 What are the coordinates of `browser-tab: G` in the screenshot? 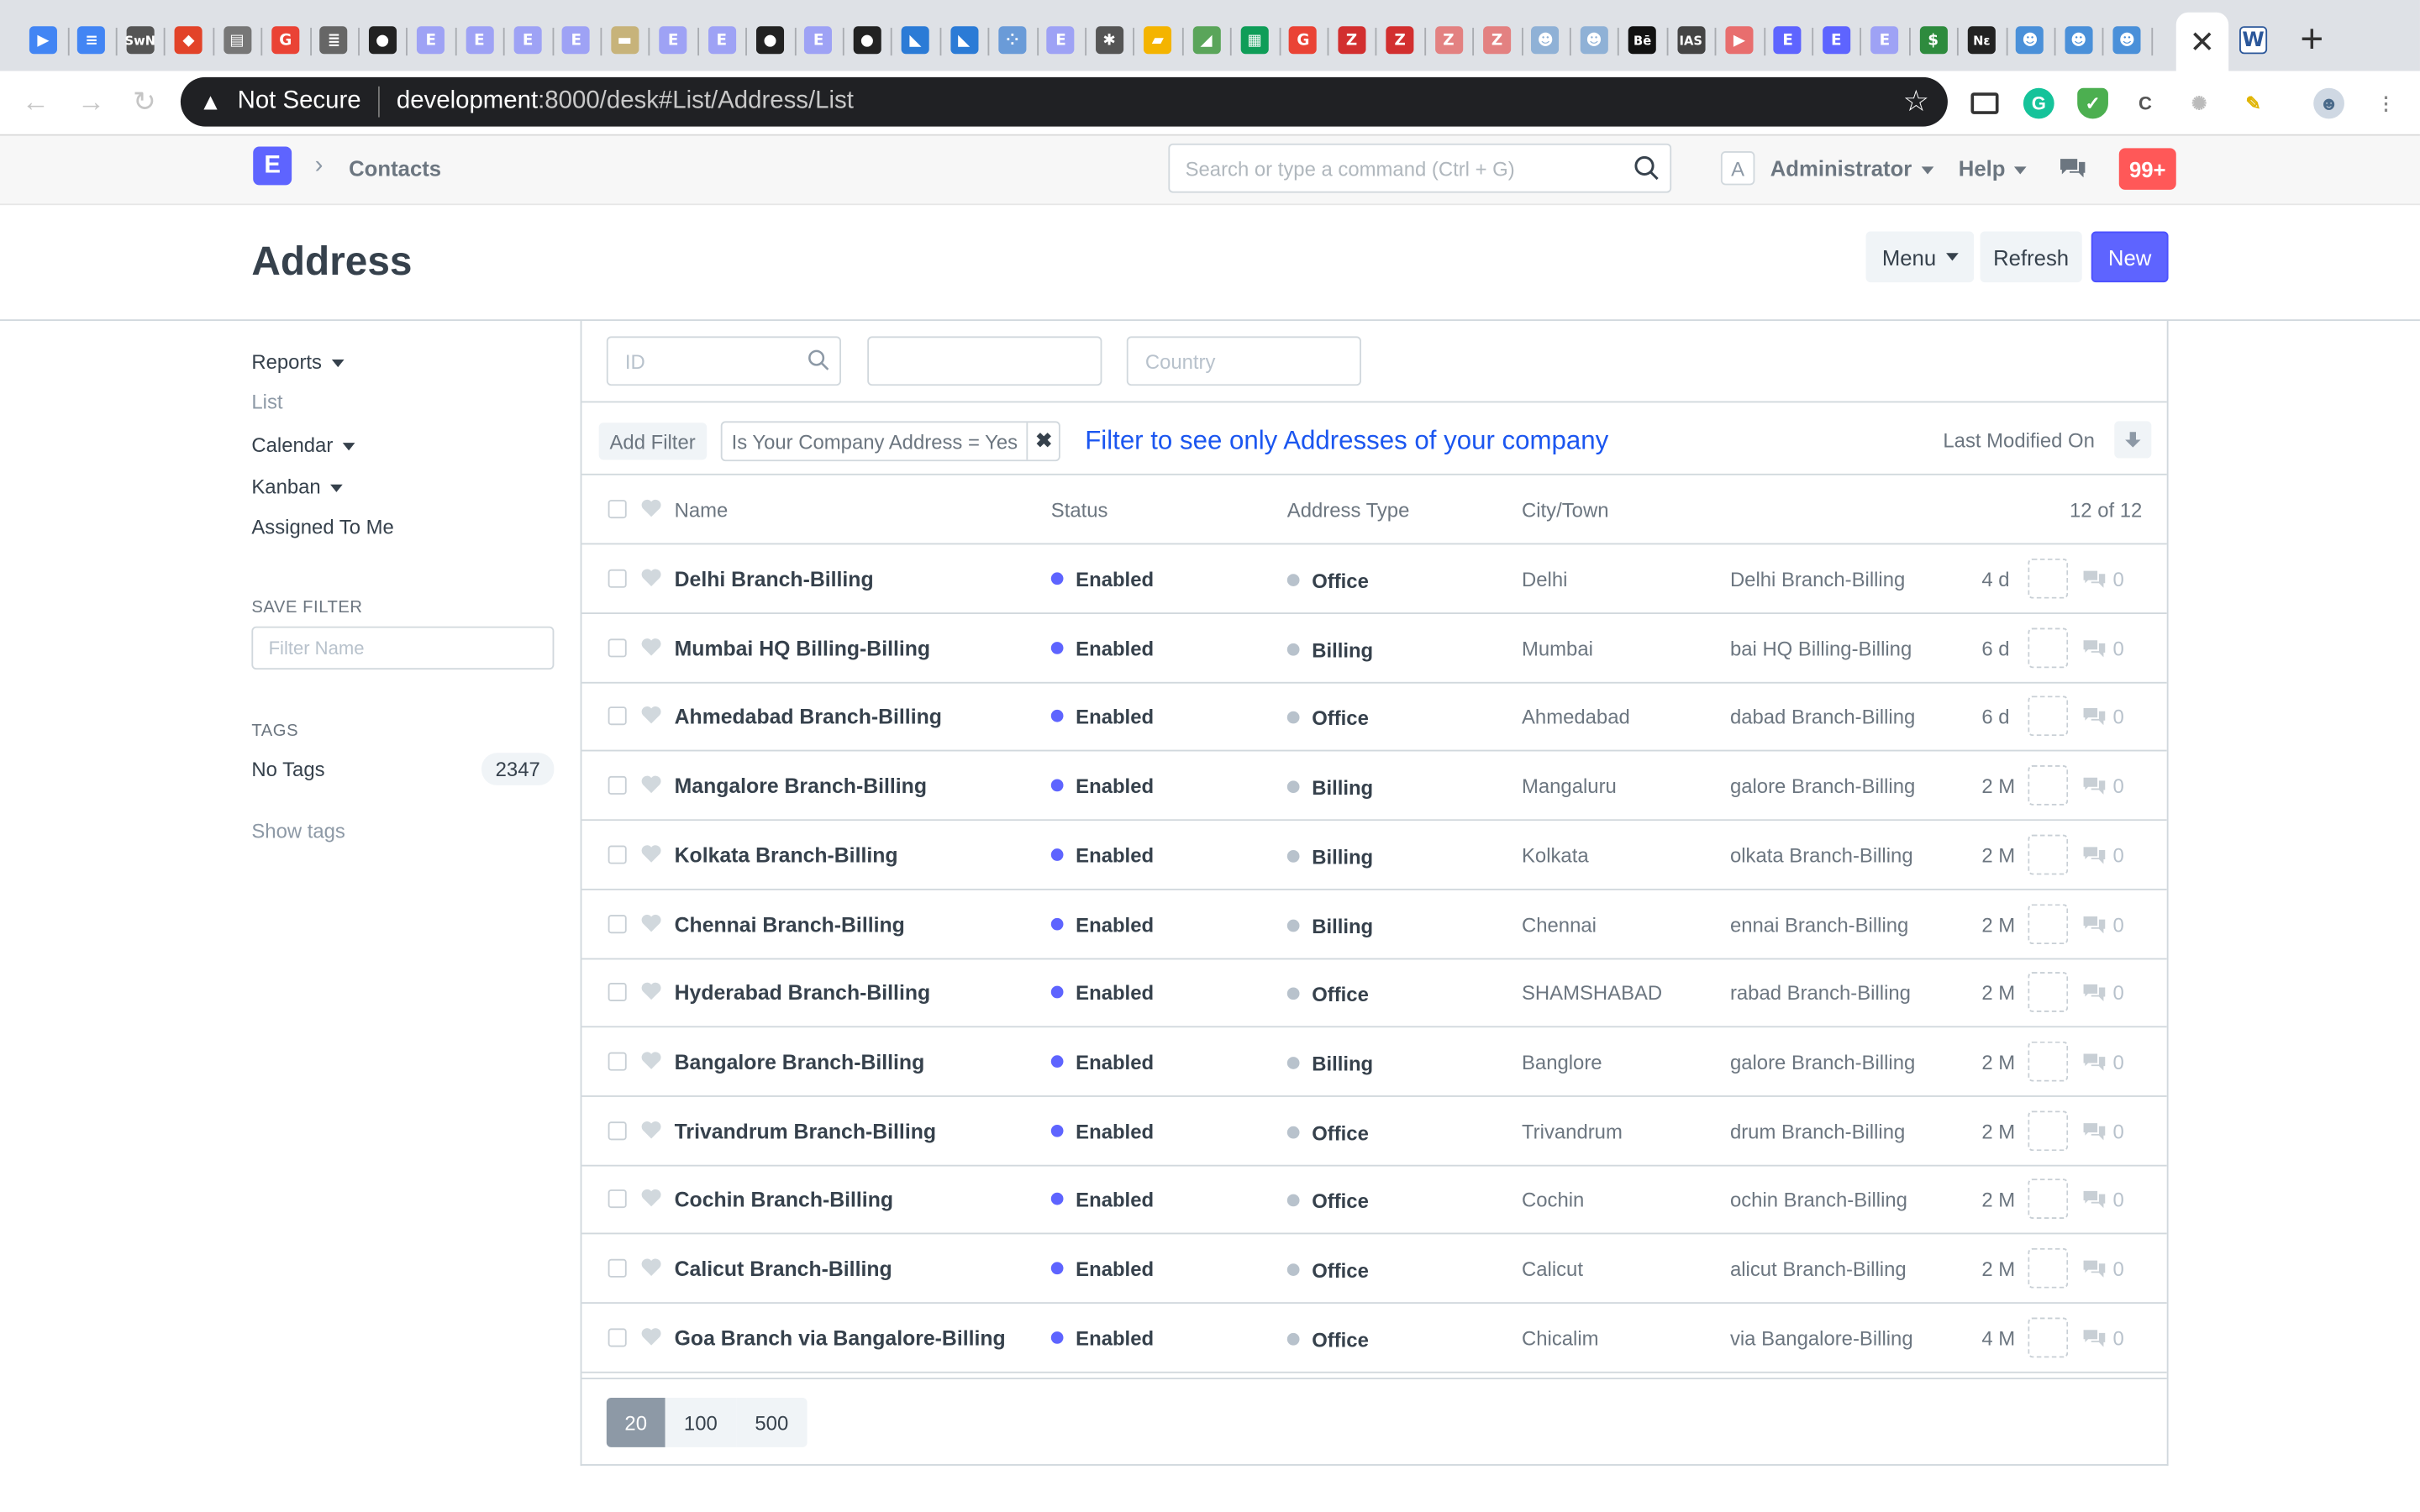 It's located at (1302, 39).